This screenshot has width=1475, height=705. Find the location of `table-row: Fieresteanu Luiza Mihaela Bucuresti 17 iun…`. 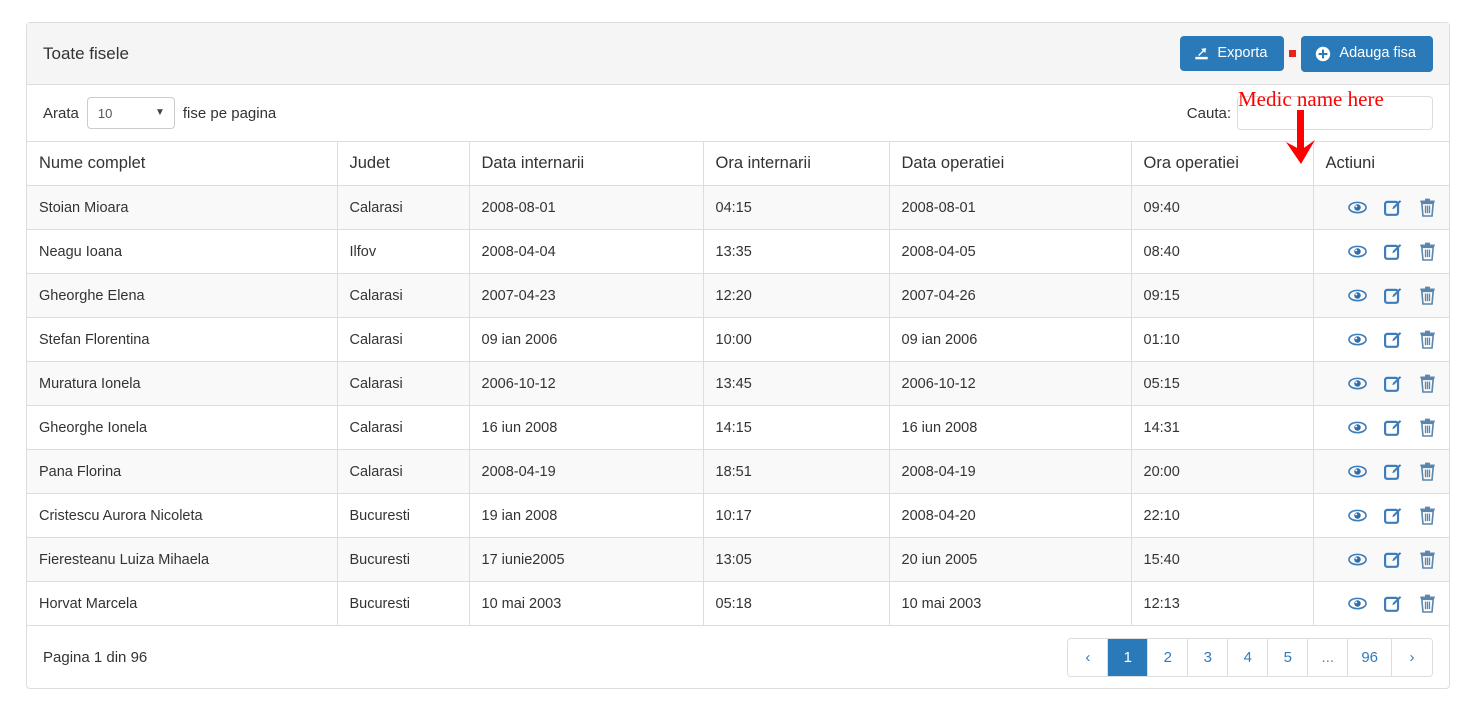

table-row: Fieresteanu Luiza Mihaela Bucuresti 17 iun… is located at coordinates (738, 559).